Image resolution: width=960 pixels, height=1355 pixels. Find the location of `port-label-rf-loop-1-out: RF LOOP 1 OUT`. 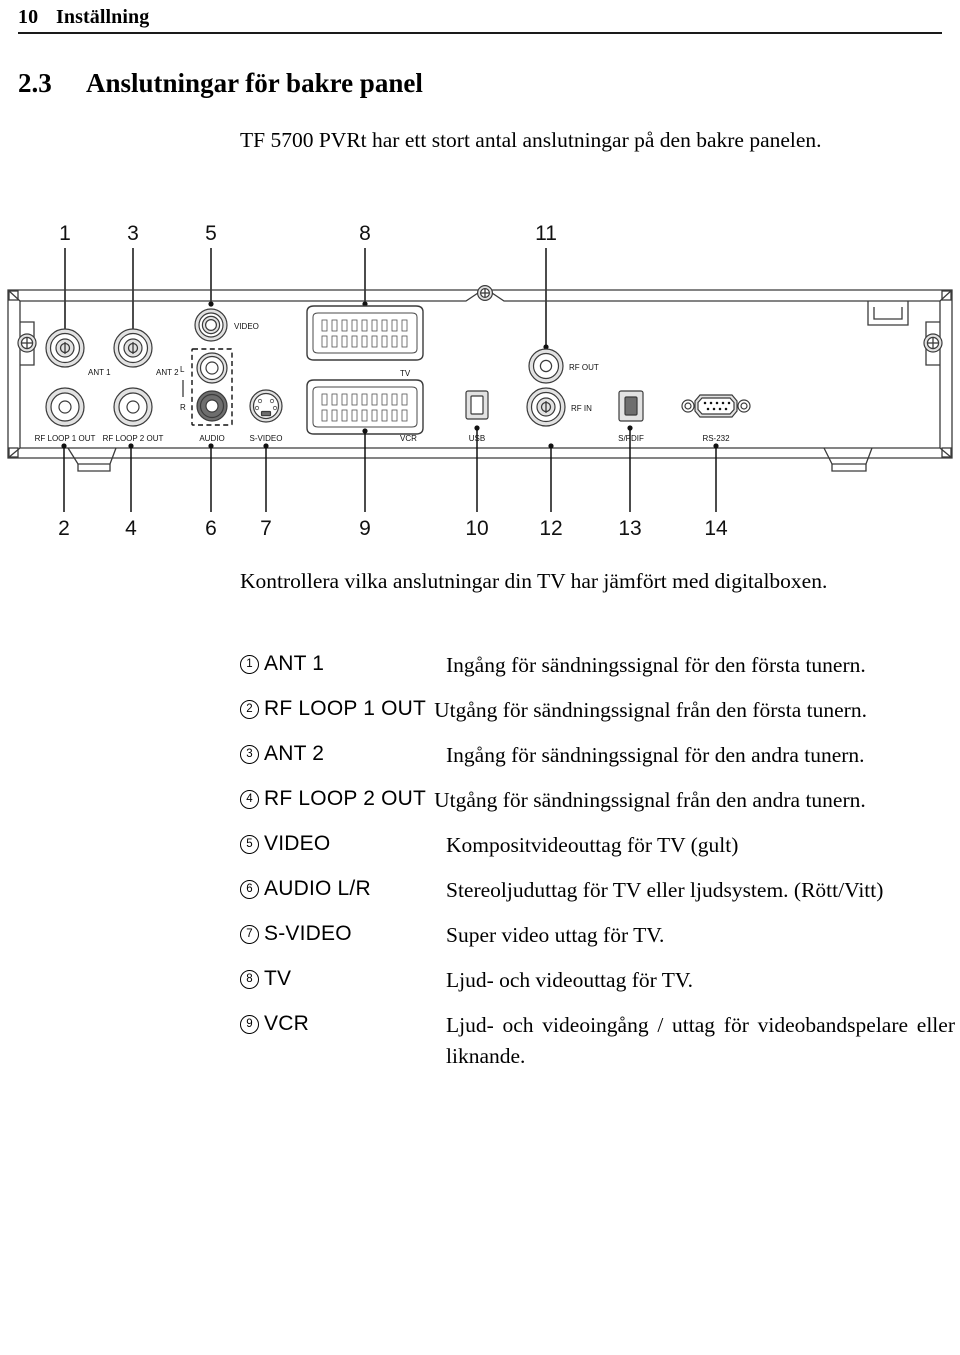

port-label-rf-loop-1-out: RF LOOP 1 OUT is located at coordinates (65, 438).